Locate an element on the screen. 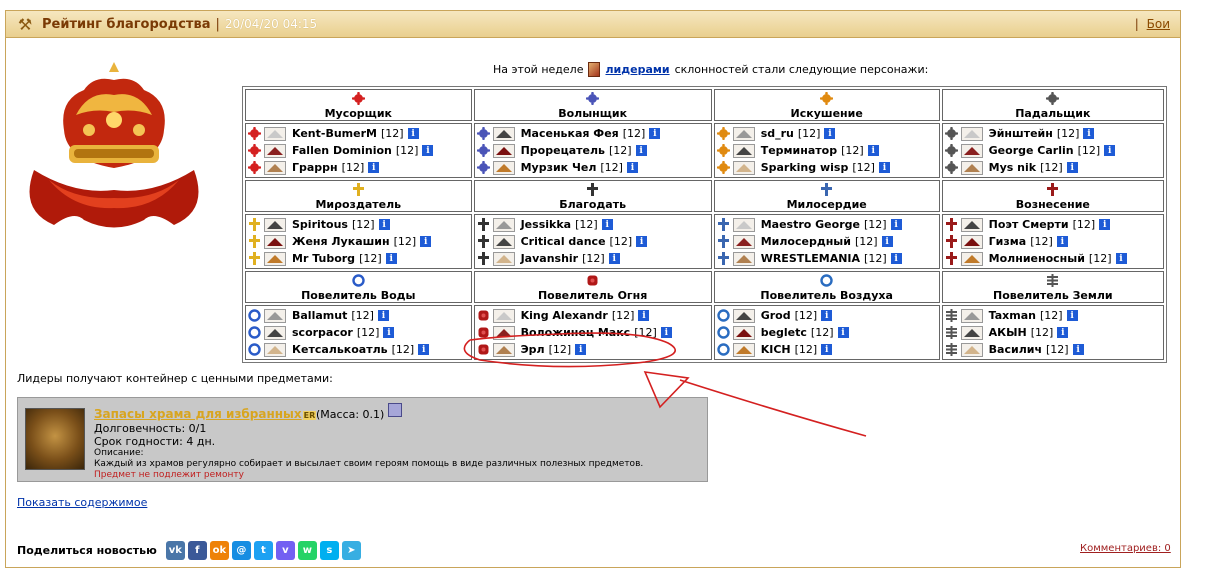 The height and width of the screenshot is (588, 1216). battles-link: Бои is located at coordinates (1158, 24).